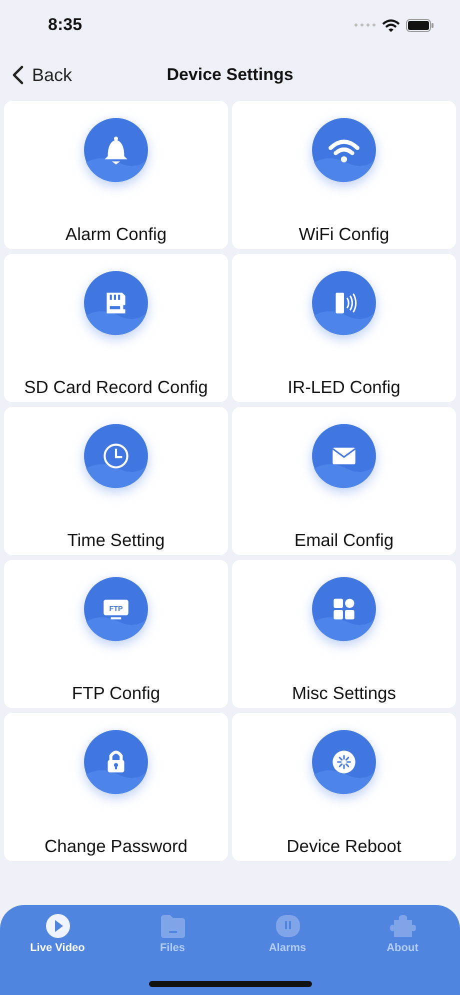 The image size is (460, 995). I want to click on battery-icon, so click(420, 25).